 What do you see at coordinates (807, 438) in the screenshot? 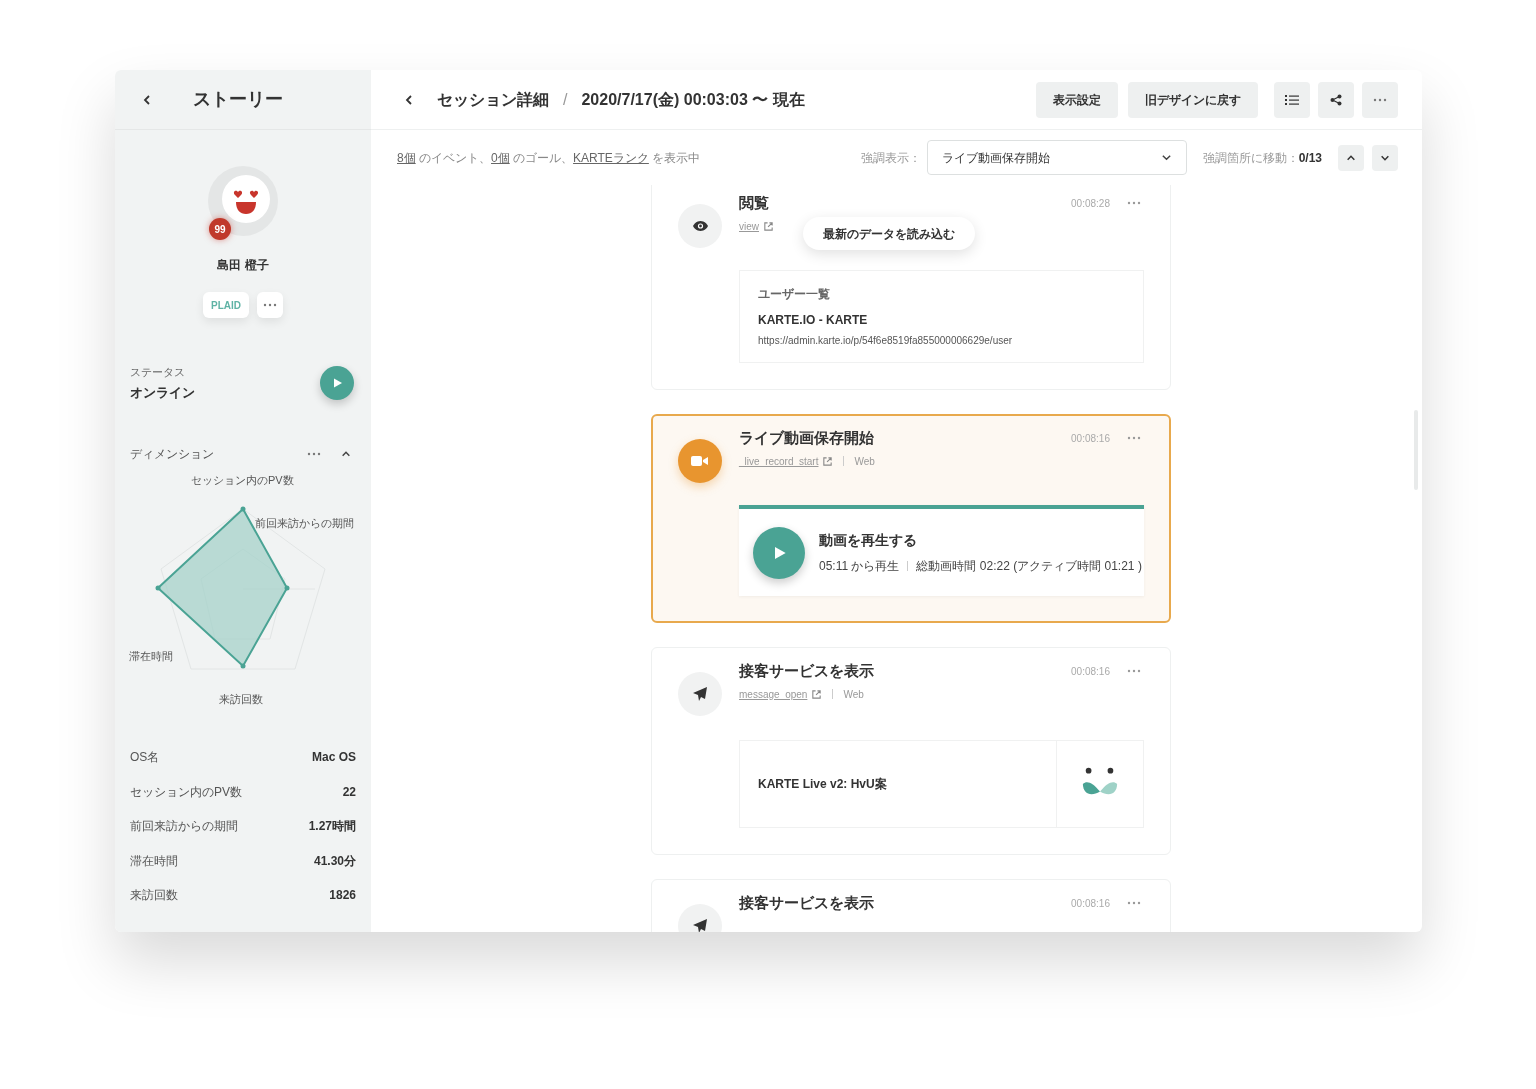
I see `event-title: ライブ動画保存開始` at bounding box center [807, 438].